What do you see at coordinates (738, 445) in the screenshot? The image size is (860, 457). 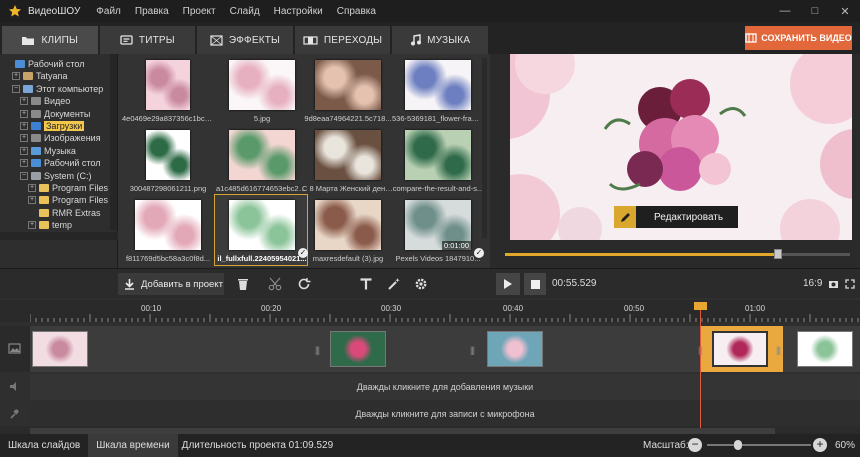 I see `zoom-slider-handle` at bounding box center [738, 445].